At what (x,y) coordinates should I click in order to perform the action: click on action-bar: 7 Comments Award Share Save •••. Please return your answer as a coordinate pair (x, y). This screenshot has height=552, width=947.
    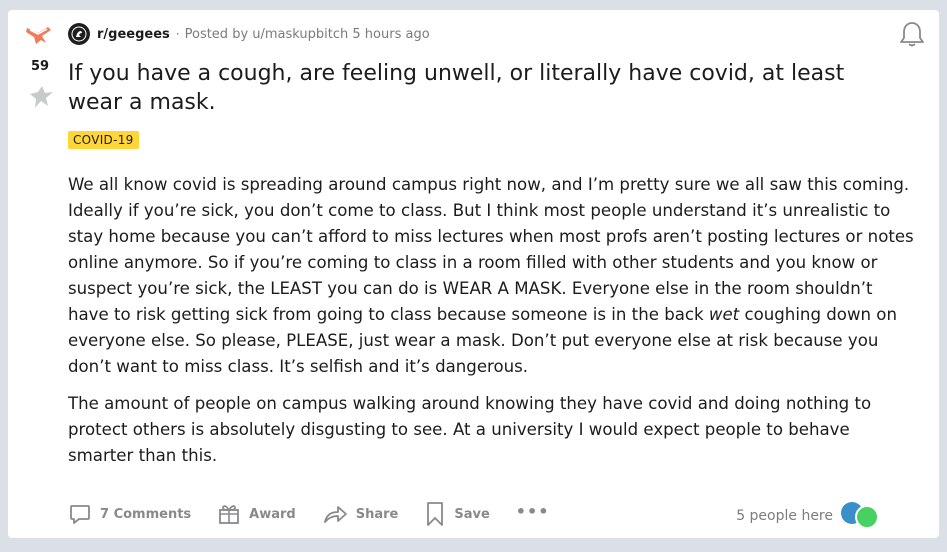
    Looking at the image, I should click on (308, 514).